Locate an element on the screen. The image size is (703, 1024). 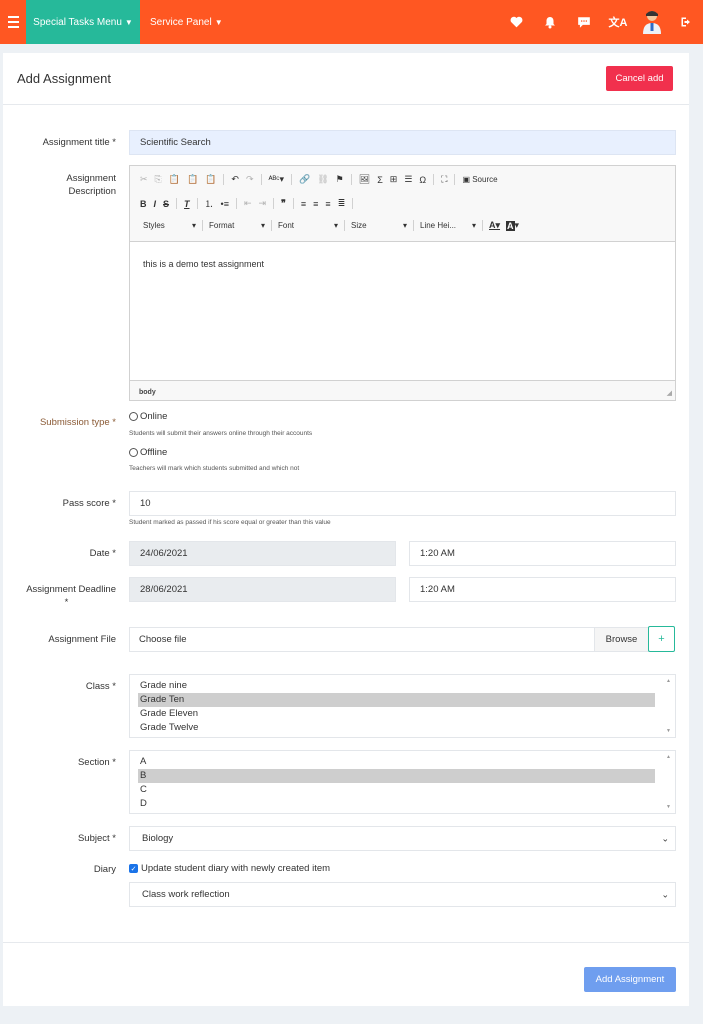
spellcheck-icon: ᴬᴮᶜ▾ is located at coordinates (277, 179).